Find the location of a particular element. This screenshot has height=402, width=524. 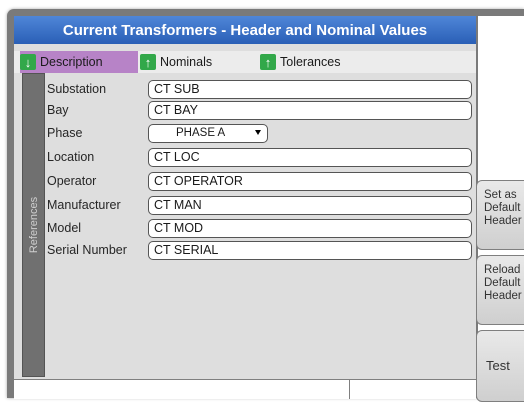

form-row-model: Model CT MOD is located at coordinates (259, 229).